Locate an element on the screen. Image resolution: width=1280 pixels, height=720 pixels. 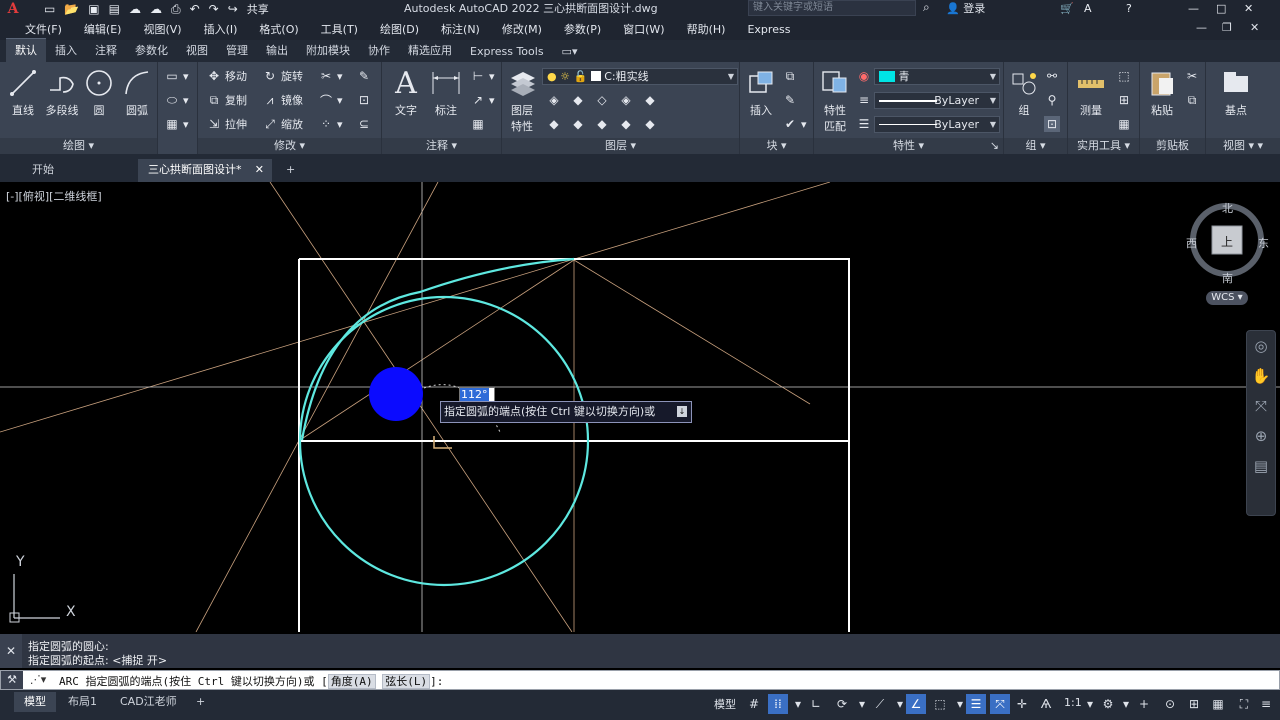
open-file-icon: 📂 is located at coordinates (71, 9).